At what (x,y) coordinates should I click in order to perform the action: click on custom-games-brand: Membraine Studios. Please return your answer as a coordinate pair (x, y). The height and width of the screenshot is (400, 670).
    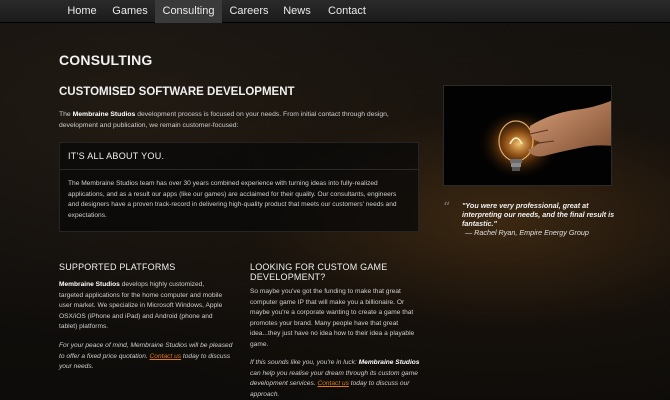
    Looking at the image, I should click on (389, 362).